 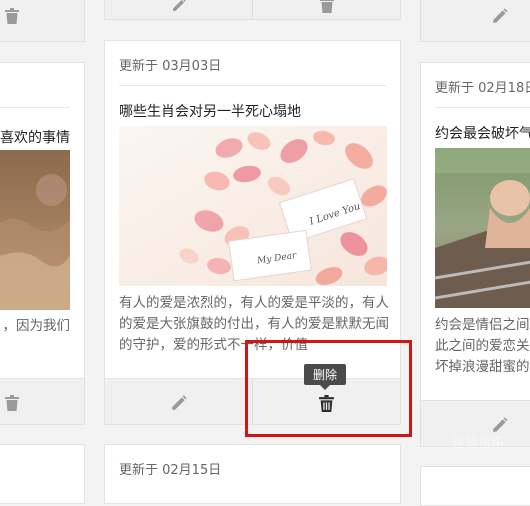 What do you see at coordinates (210, 111) in the screenshot?
I see `card-title: 哪些生肖会对另一半死心塌地` at bounding box center [210, 111].